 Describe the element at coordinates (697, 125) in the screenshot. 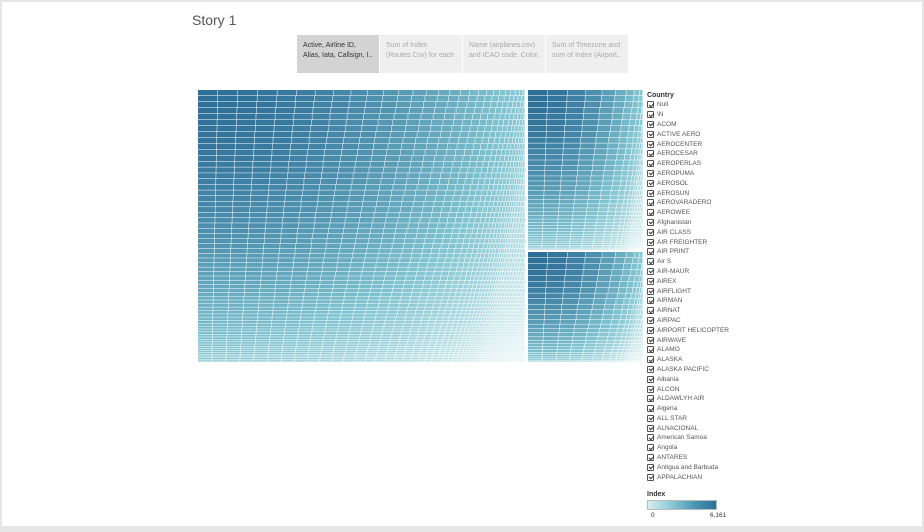

I see `legend-item: ACOM` at that location.